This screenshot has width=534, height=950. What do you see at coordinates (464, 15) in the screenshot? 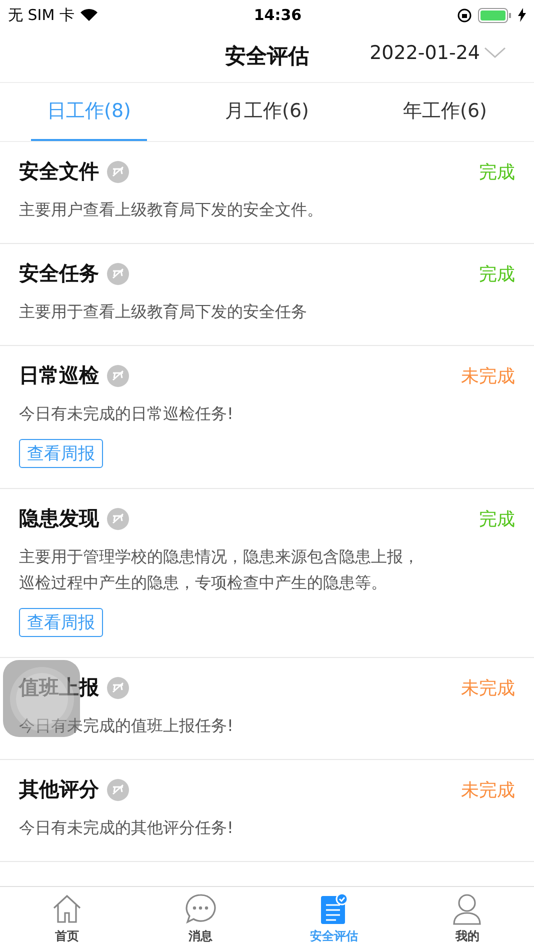
I see `rotation-lock-icon` at bounding box center [464, 15].